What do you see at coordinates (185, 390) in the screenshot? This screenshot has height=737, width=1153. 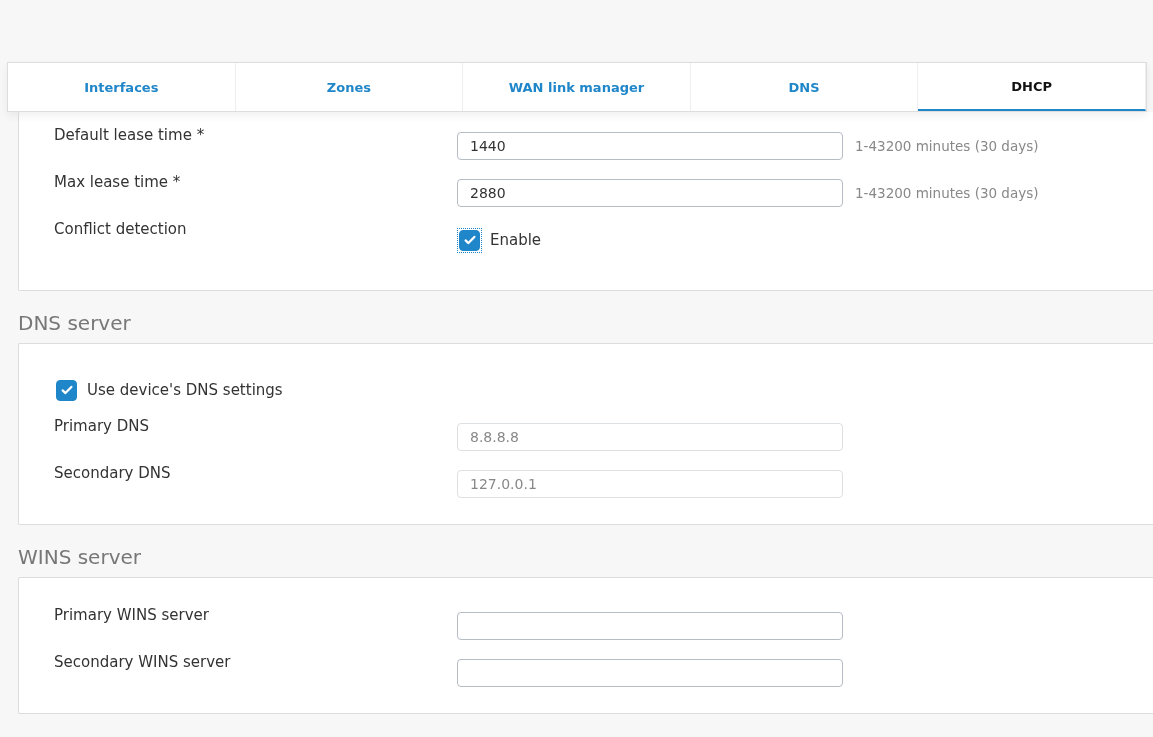 I see `checkbox-label: Use device's DNS settings` at bounding box center [185, 390].